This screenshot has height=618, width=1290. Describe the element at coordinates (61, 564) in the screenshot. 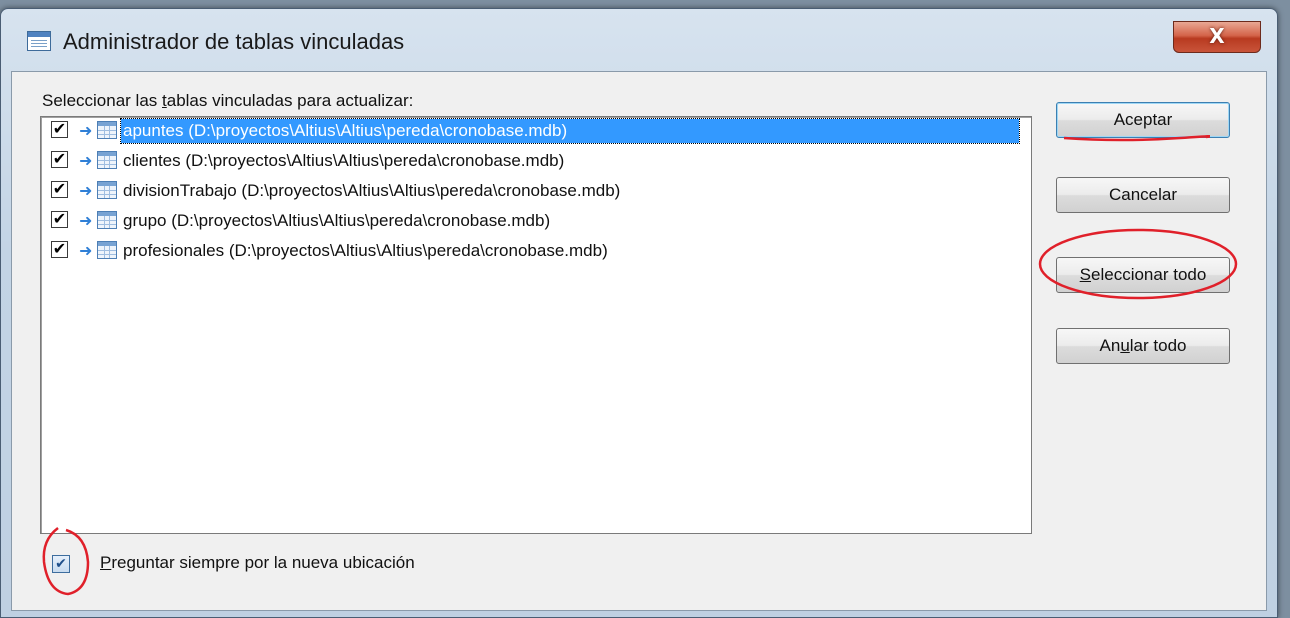

I see `always-ask-checkbox: ✔` at that location.